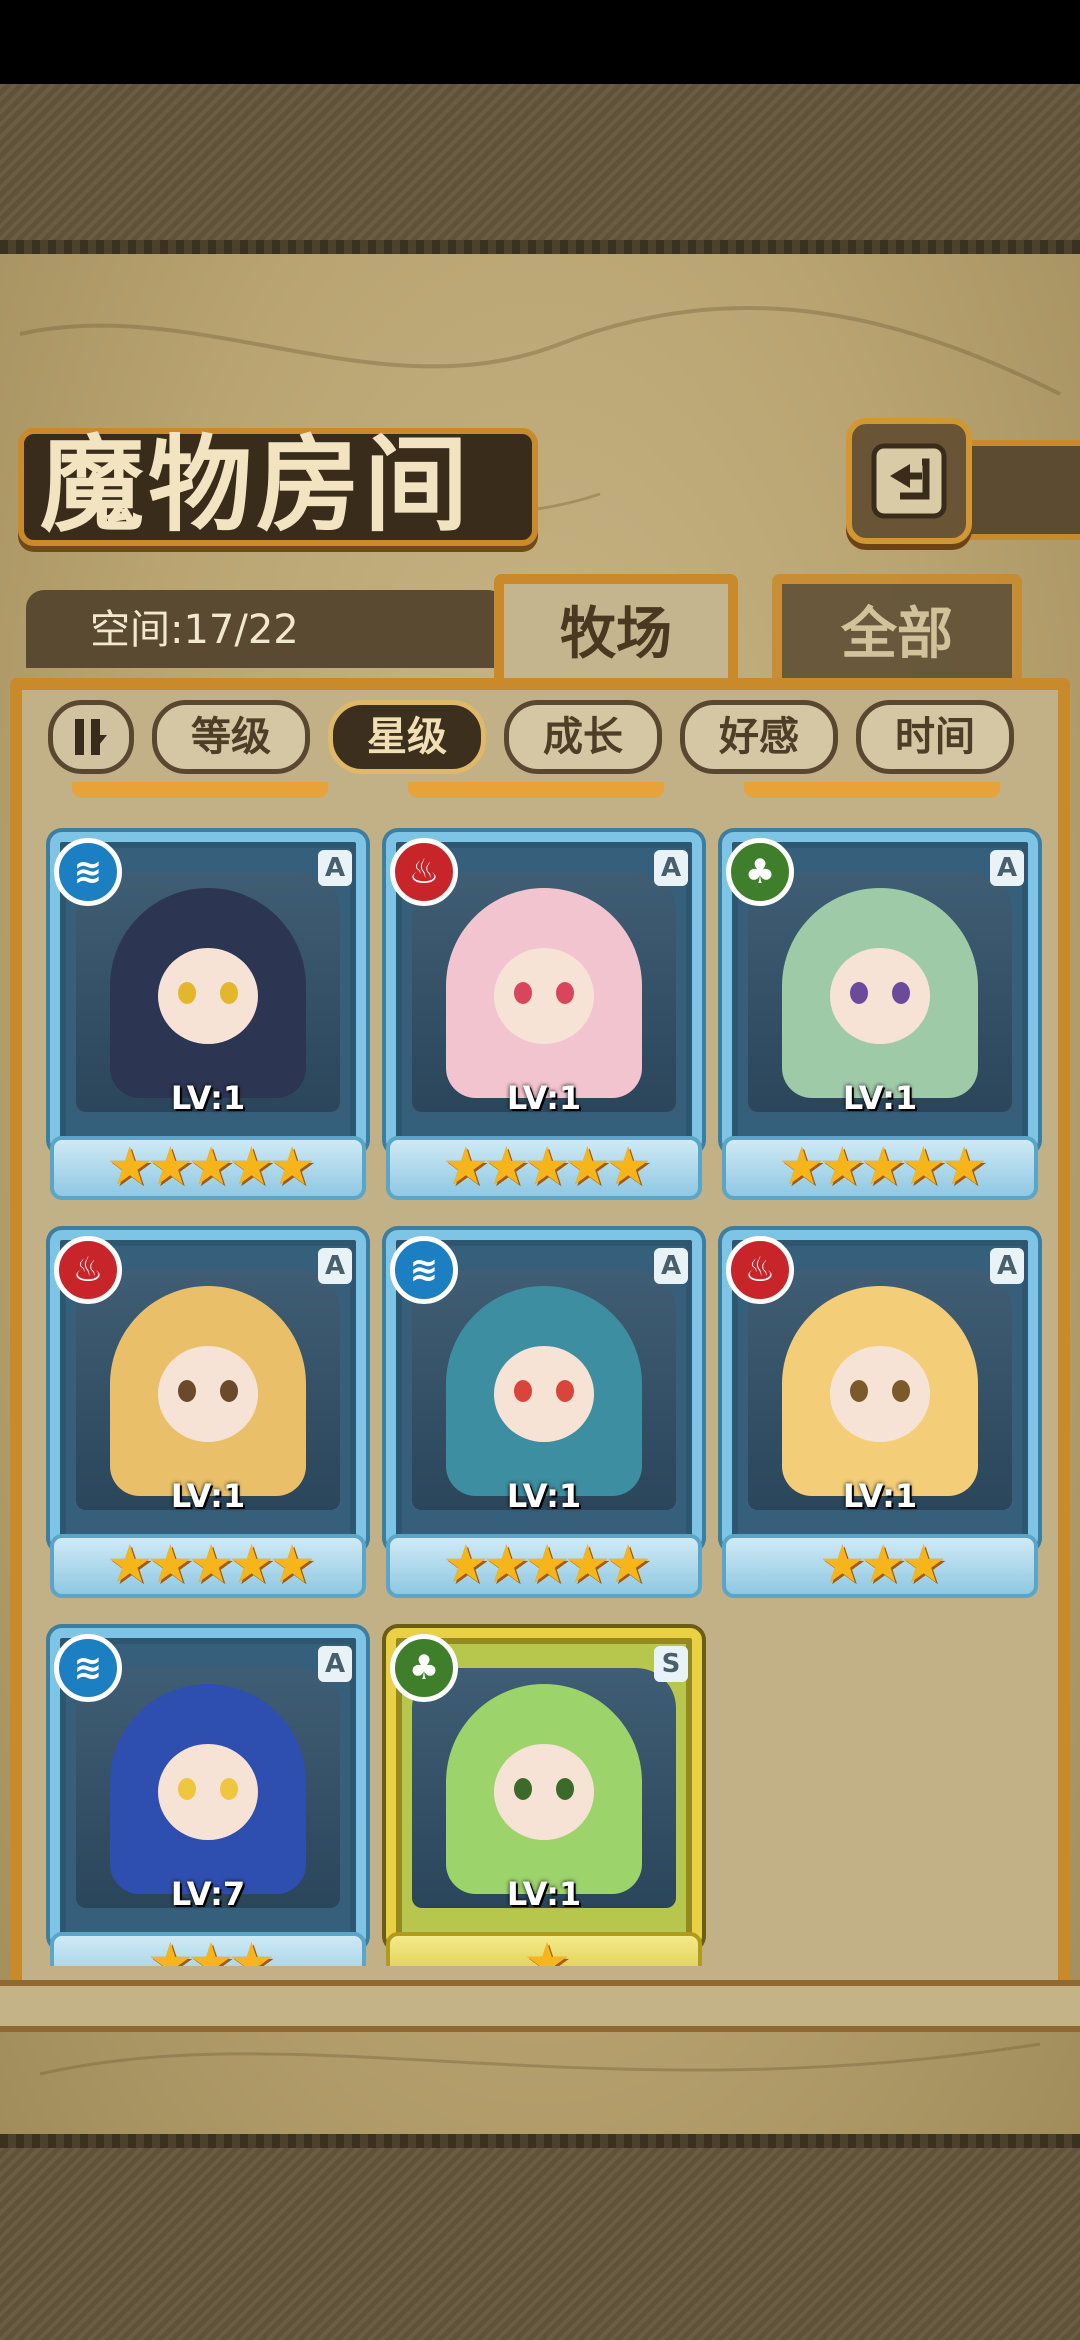 The height and width of the screenshot is (2340, 1080). What do you see at coordinates (540, 790) in the screenshot?
I see `previous-row-peek` at bounding box center [540, 790].